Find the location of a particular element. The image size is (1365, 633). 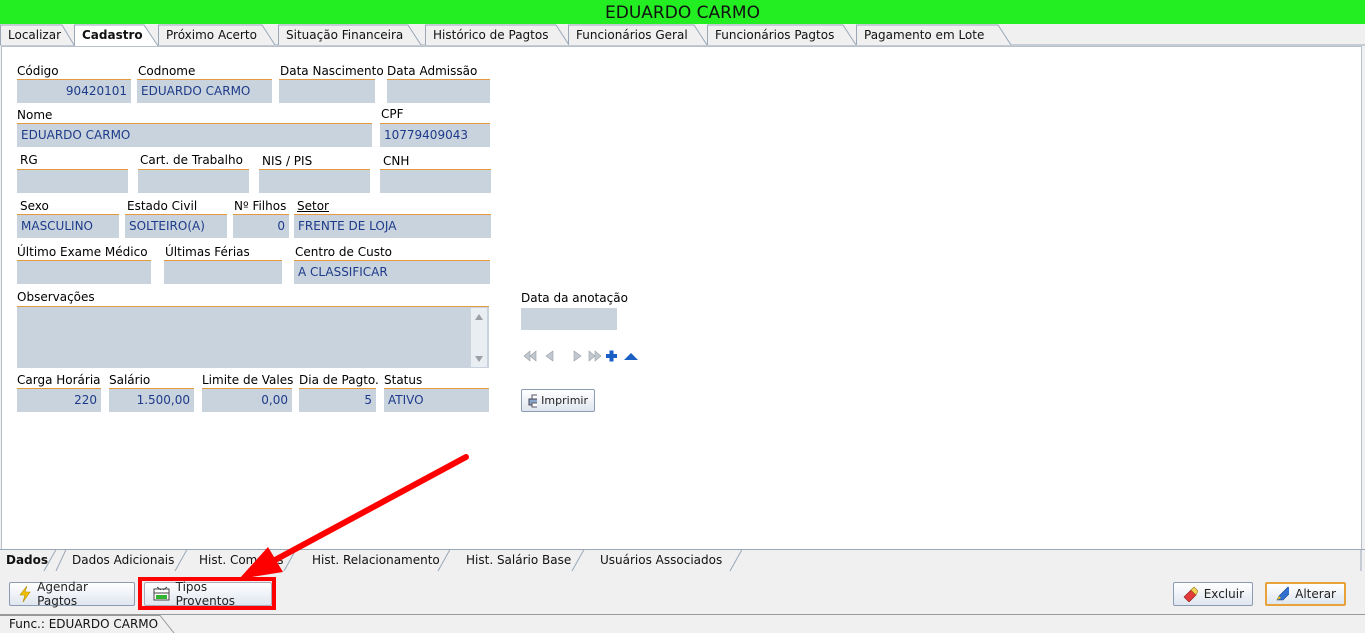

salario-field: 1.500,00 is located at coordinates (151, 400).